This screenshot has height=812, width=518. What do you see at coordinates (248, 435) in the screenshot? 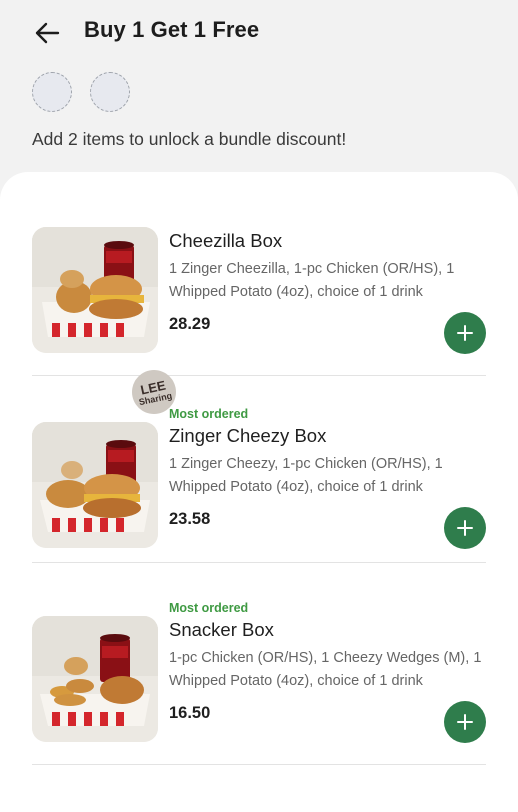
I see `item-name: Zinger Cheezy Box` at bounding box center [248, 435].